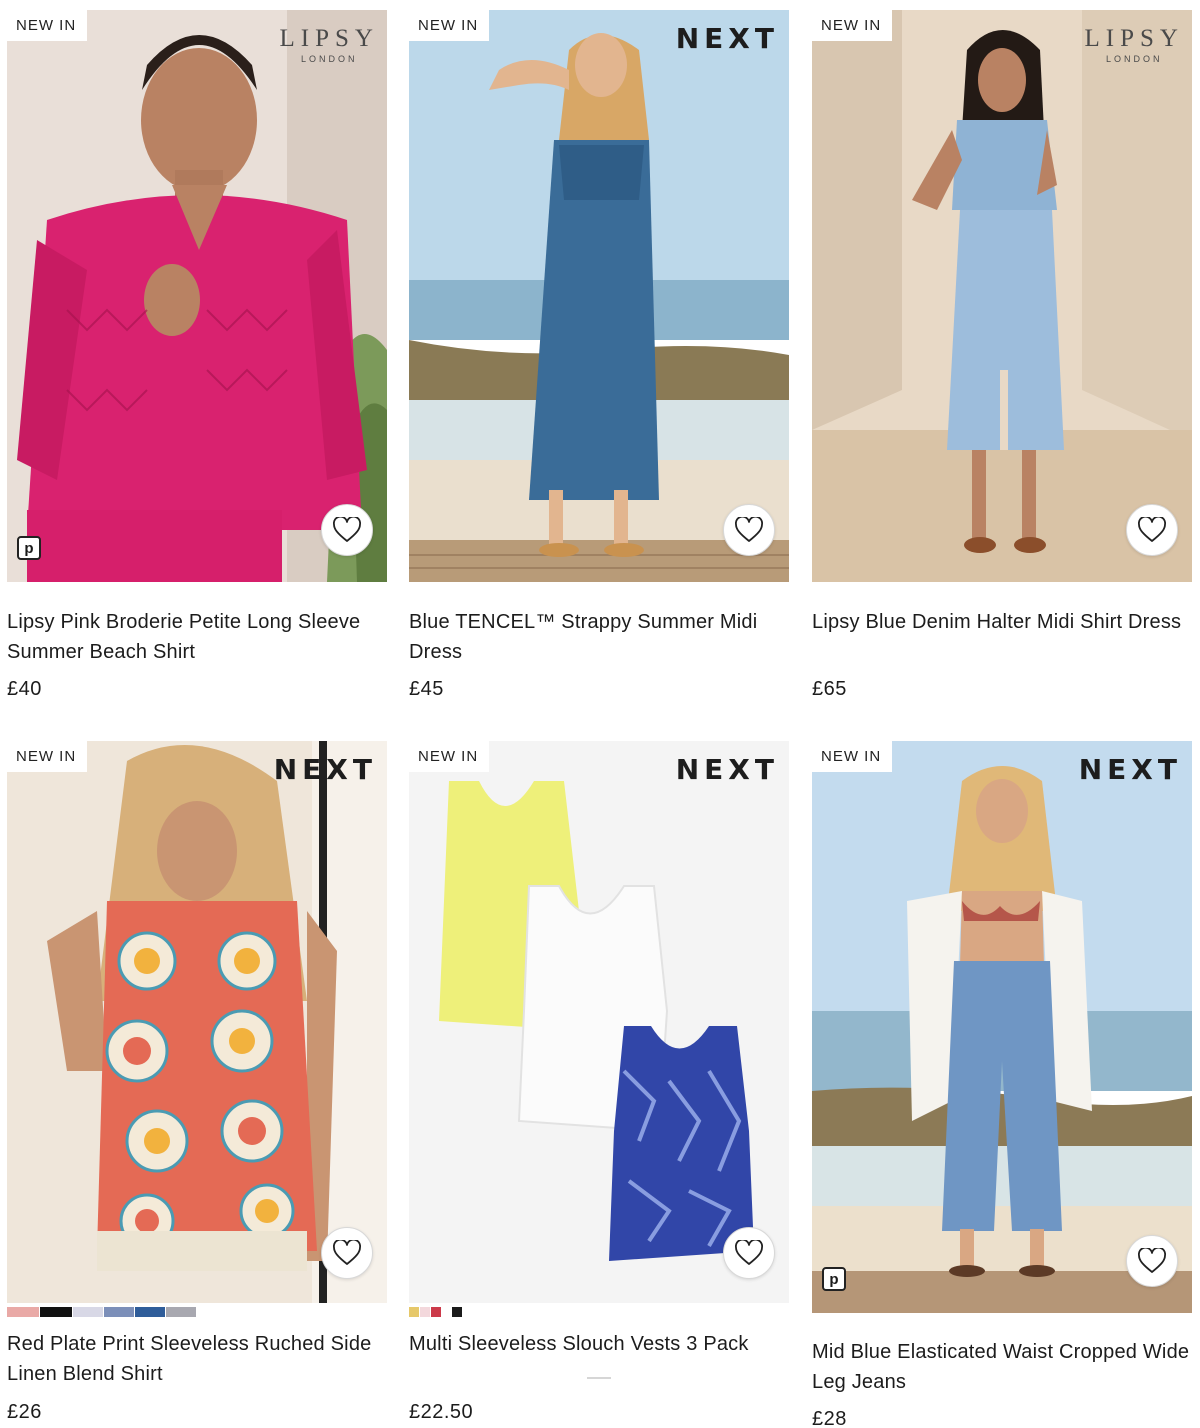  I want to click on product-image-6: NEW IN NEXT p, so click(1002, 1027).